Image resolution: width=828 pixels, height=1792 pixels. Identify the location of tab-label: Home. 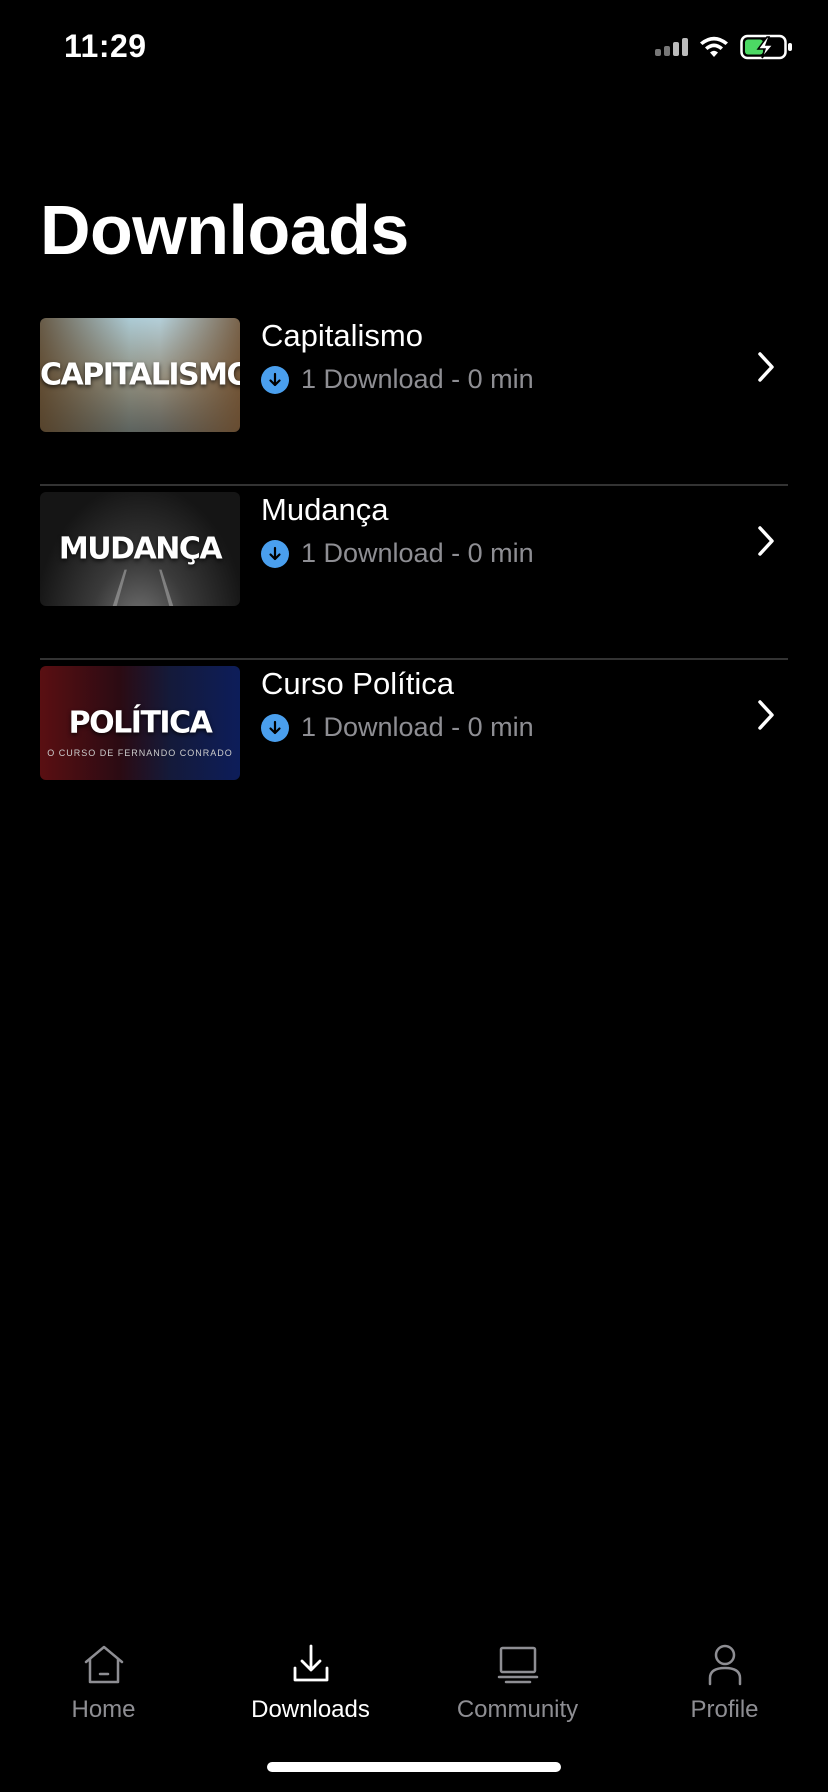
(103, 1709).